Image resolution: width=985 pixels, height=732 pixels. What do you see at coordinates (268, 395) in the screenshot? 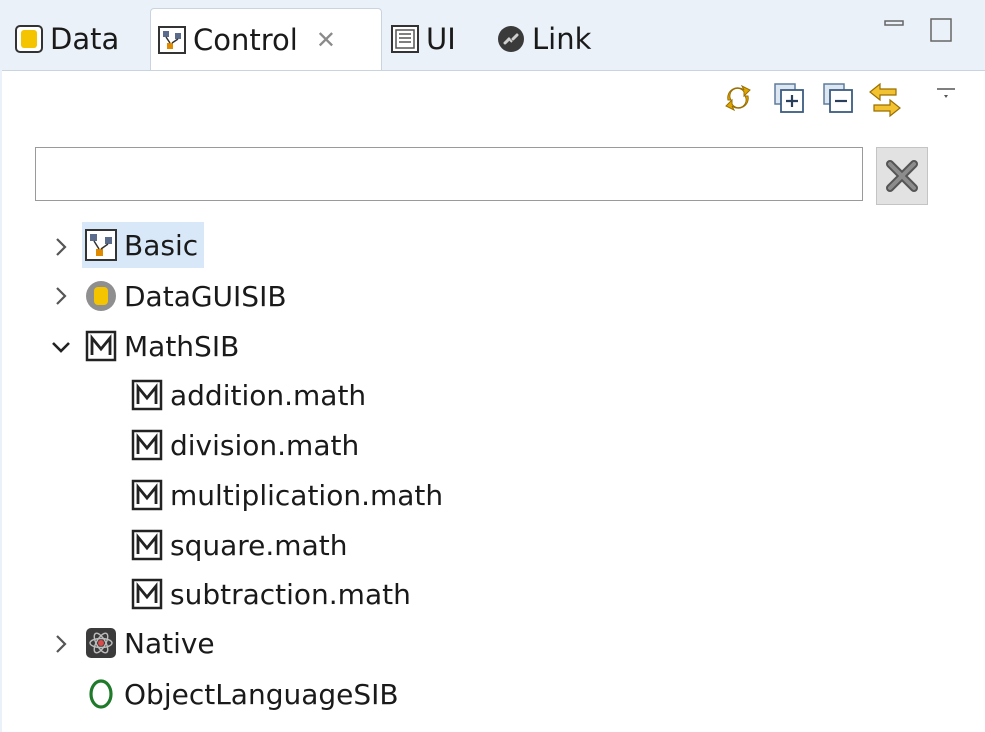
I see `tree-item-label: addition.math` at bounding box center [268, 395].